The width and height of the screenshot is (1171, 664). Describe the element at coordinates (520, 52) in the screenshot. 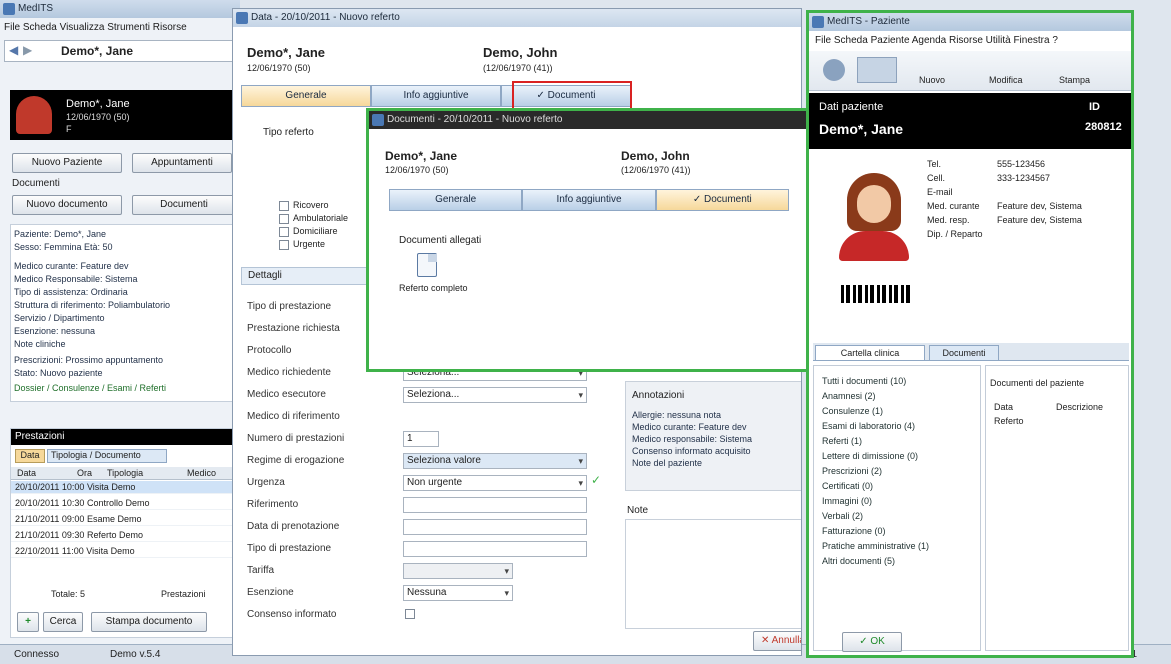

I see `main-doctor-name: Demo, John` at that location.